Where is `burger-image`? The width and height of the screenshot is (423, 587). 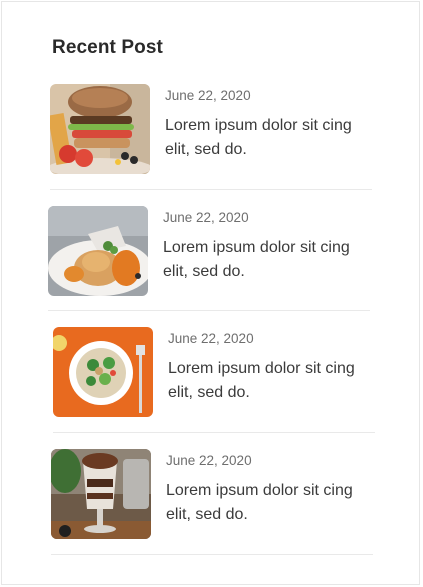
burger-image is located at coordinates (100, 129).